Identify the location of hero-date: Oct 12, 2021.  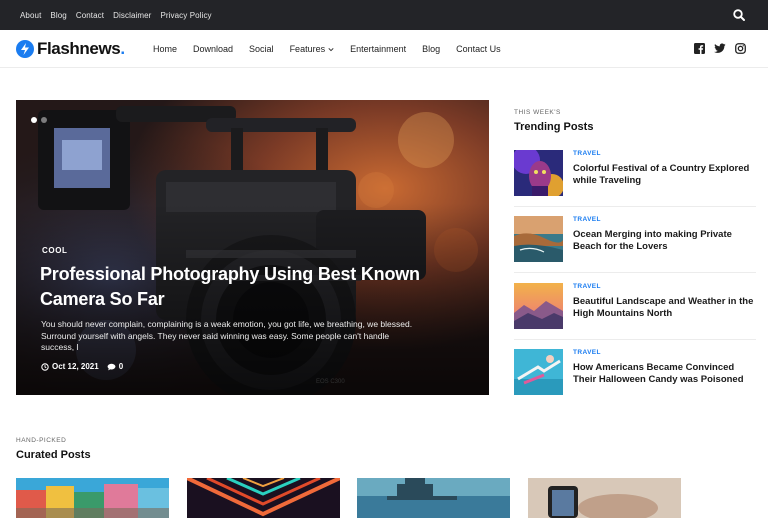
(70, 366).